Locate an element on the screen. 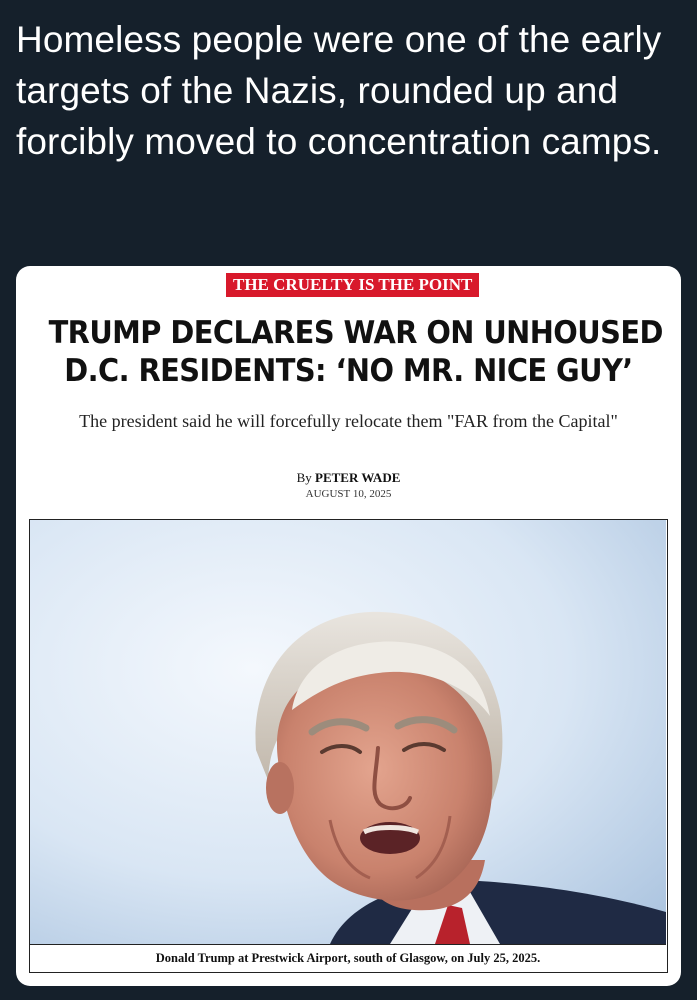 The width and height of the screenshot is (697, 1000). article-headline-line-2: D.C. RESIDENTS: ‘NO MR. NICE GUY’ is located at coordinates (348, 371).